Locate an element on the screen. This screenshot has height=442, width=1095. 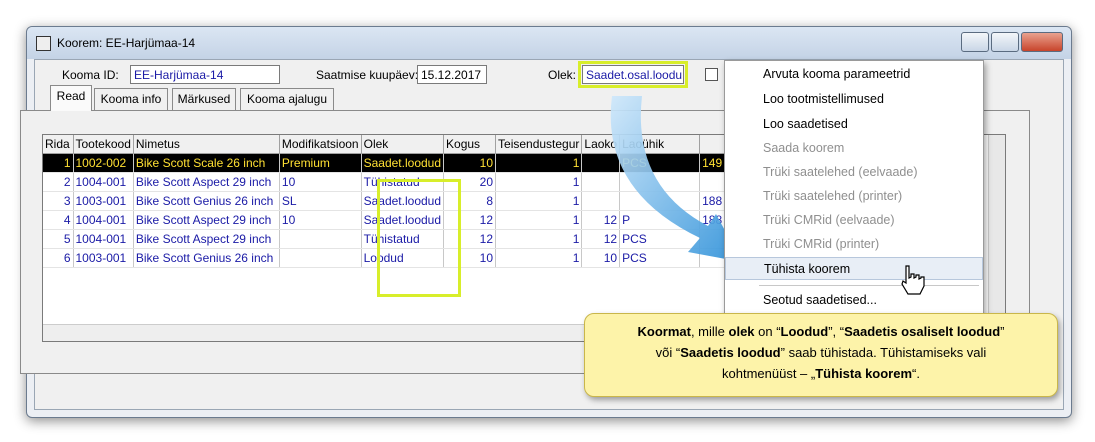
cell-tootekood: 1002-002 is located at coordinates (103, 163).